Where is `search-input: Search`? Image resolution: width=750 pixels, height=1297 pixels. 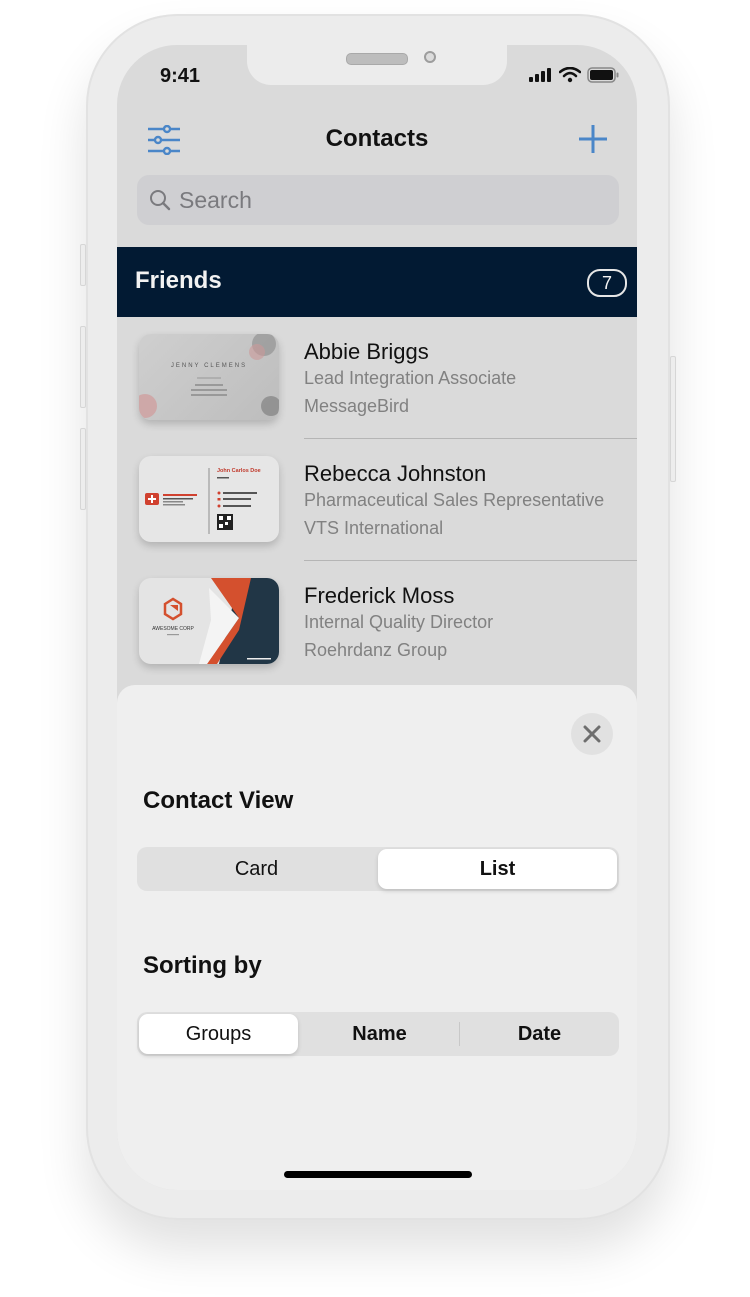 search-input: Search is located at coordinates (378, 200).